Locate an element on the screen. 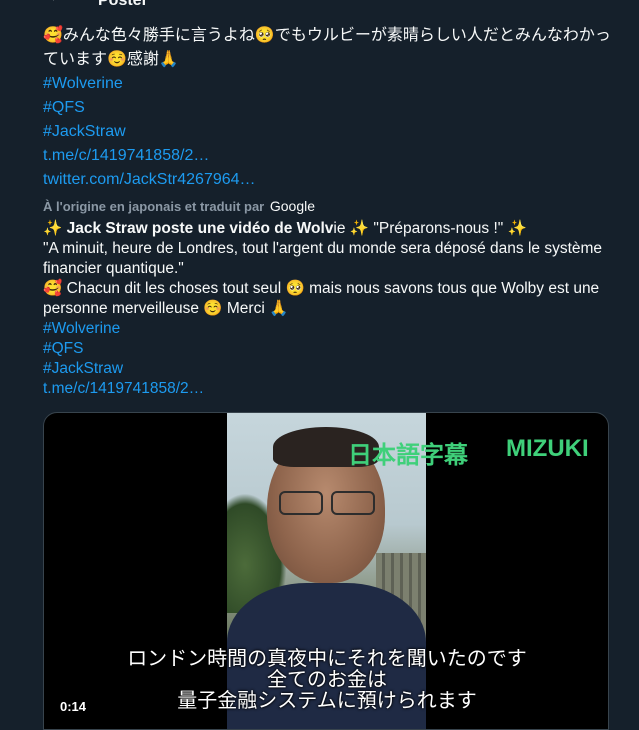 This screenshot has height=730, width=639. smiling-face-icon: ☺️ is located at coordinates (213, 308).